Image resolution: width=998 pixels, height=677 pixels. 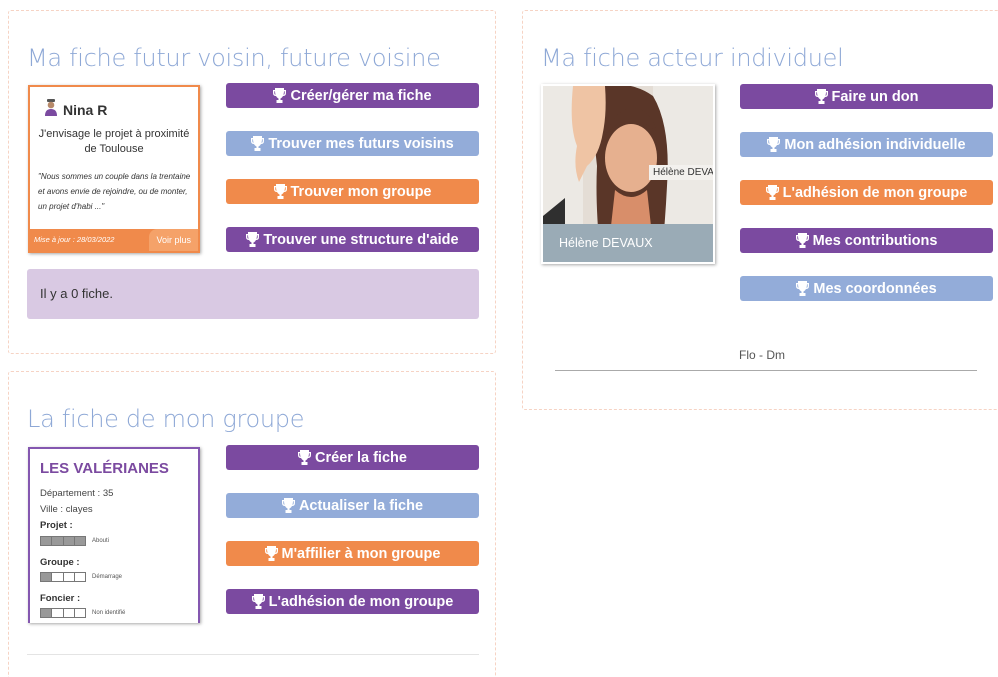 I want to click on photo-caption: Hélène DEVAUX, so click(x=606, y=243).